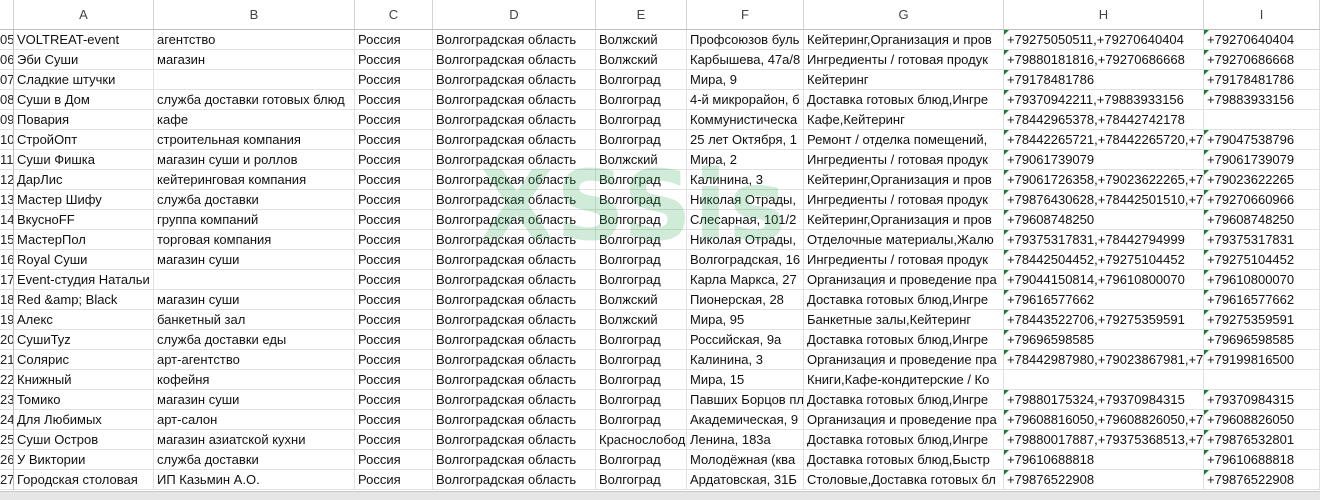 This screenshot has width=1320, height=500. I want to click on cell-a: Городская столовая, so click(84, 480).